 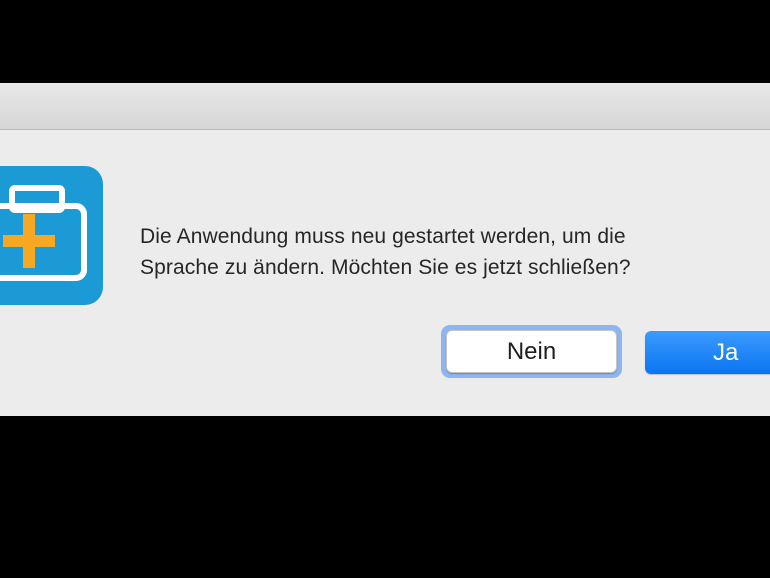 I want to click on nein-button-focus-ring: Nein, so click(x=531, y=351).